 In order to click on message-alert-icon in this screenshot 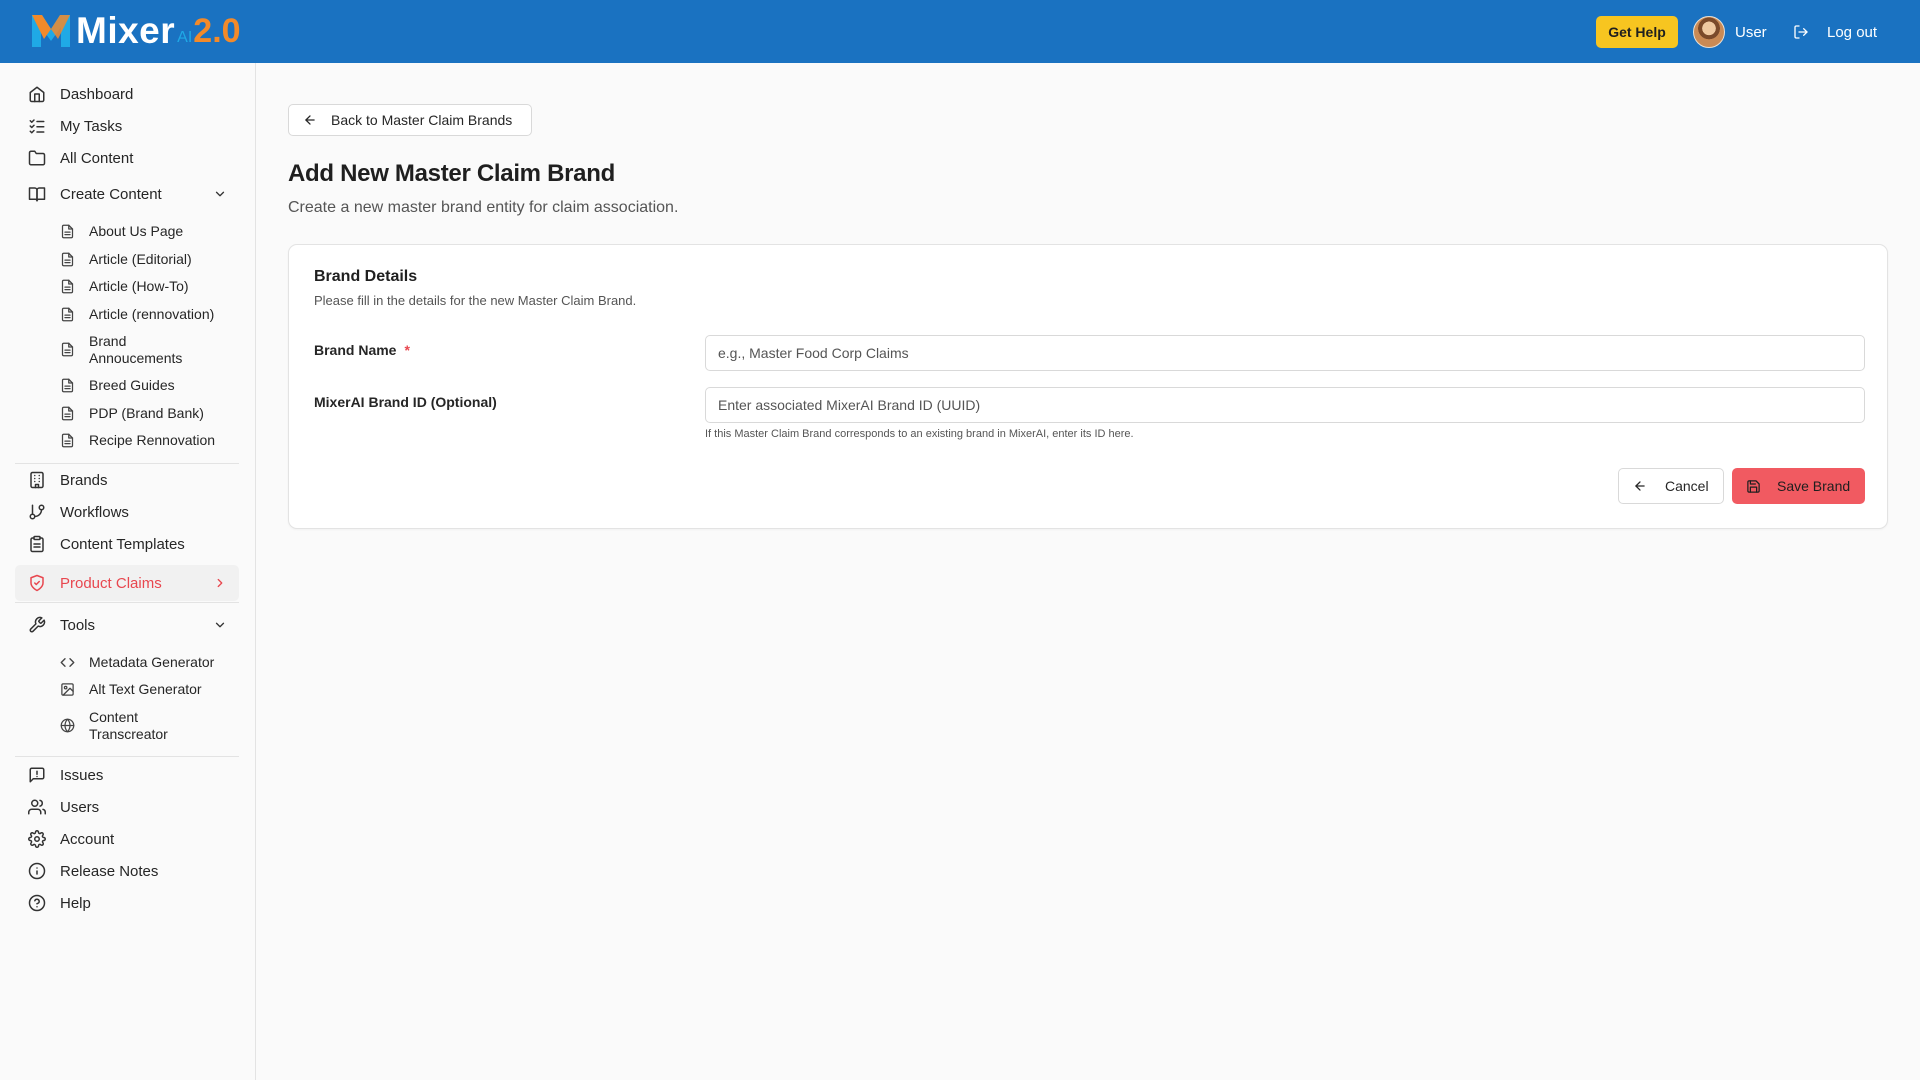, I will do `click(37, 775)`.